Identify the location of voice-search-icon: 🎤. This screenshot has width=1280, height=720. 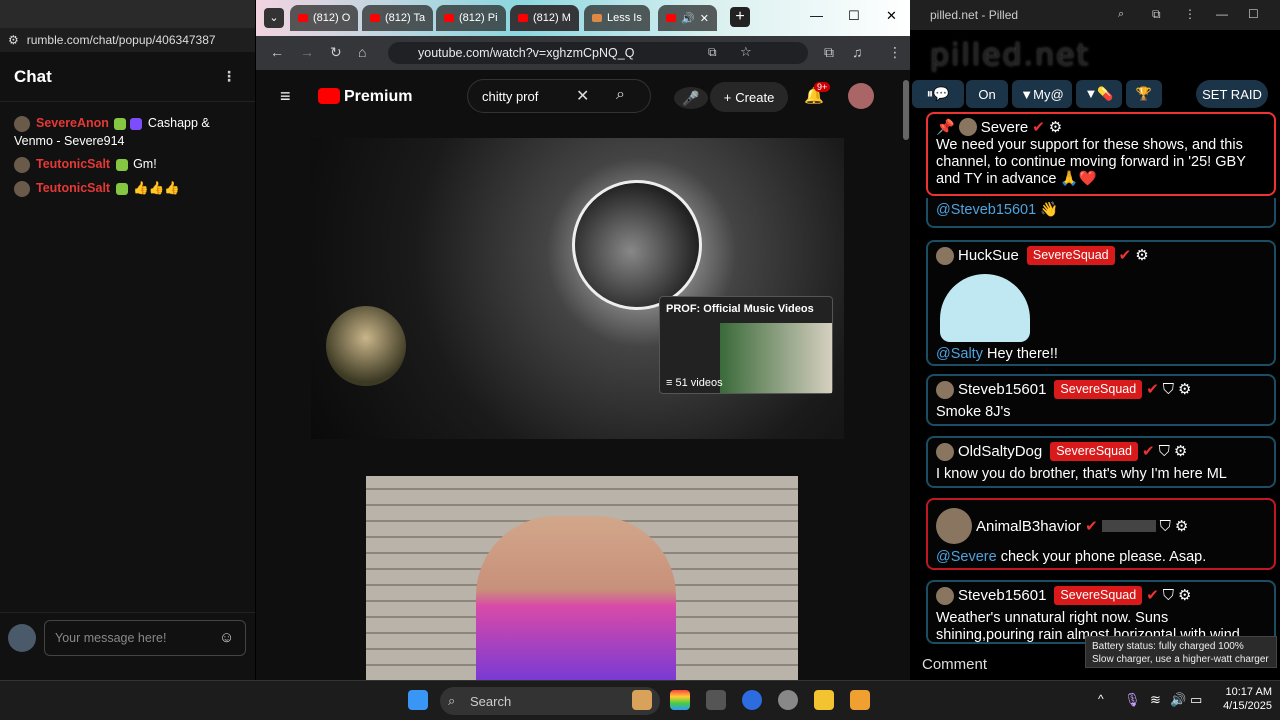
(691, 98).